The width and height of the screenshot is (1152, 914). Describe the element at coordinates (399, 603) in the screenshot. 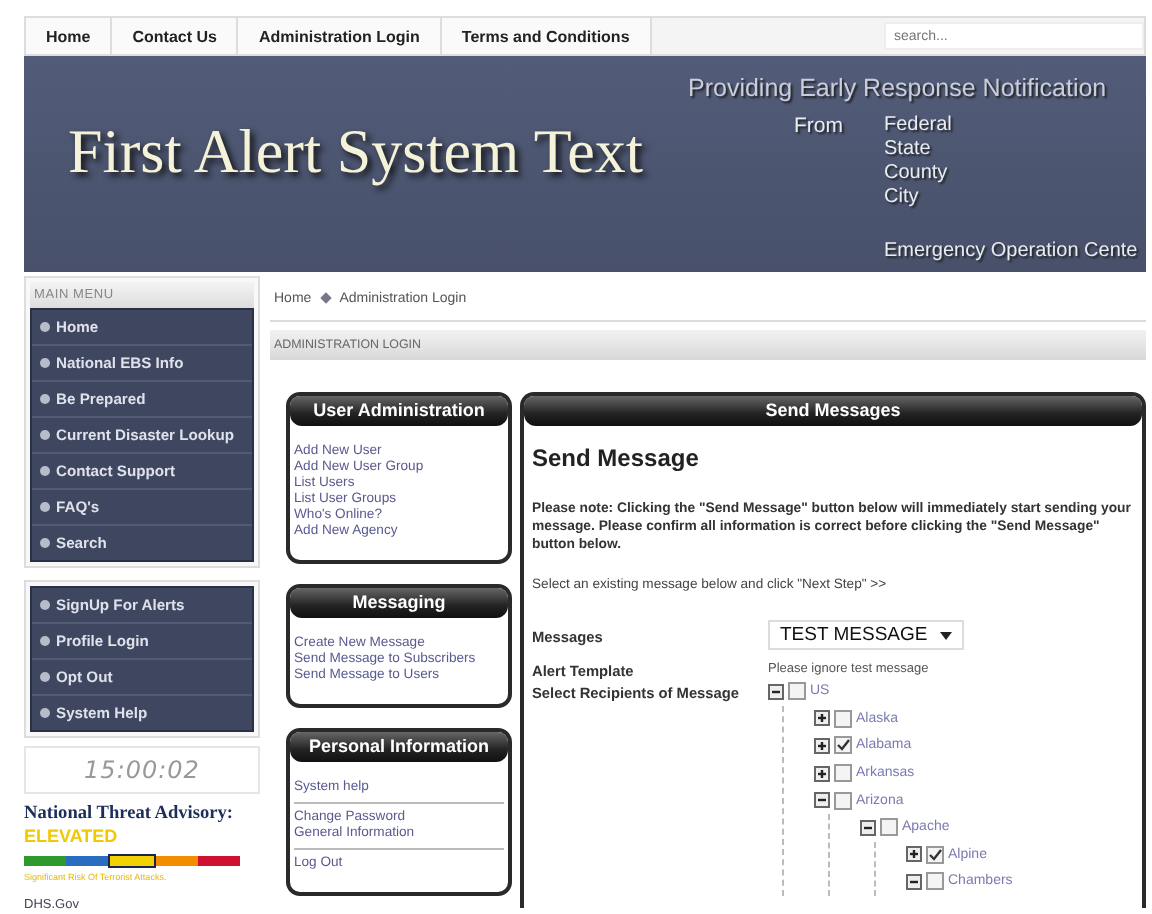

I see `panel-title: Messaging` at that location.